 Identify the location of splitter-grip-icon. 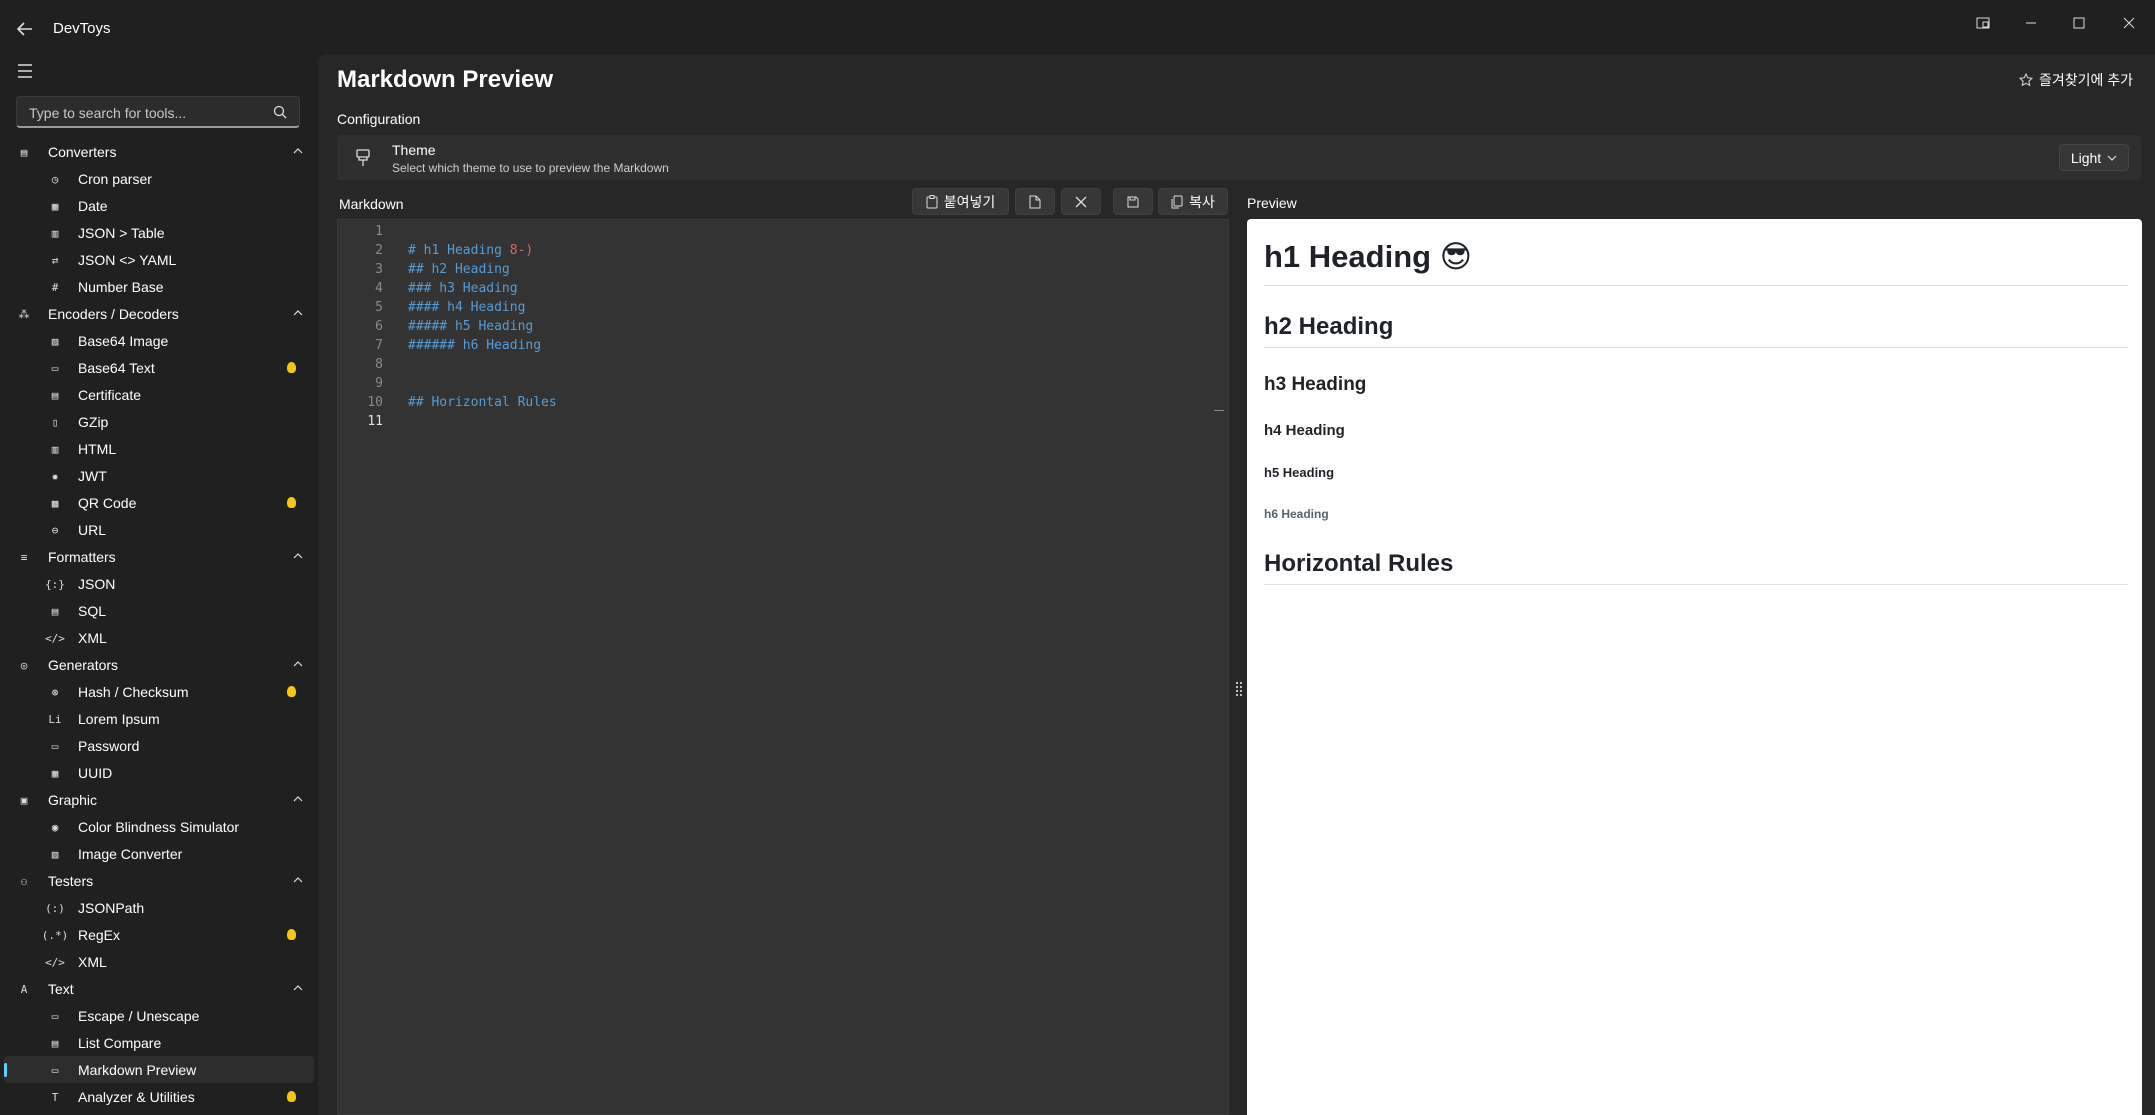
(1239, 689).